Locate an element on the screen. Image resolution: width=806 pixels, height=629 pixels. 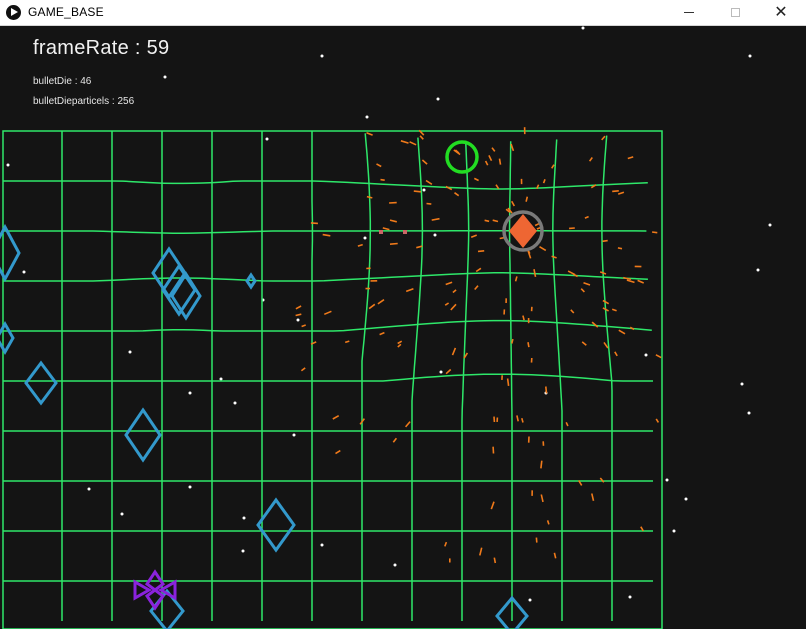
minimize-button is located at coordinates (689, 12).